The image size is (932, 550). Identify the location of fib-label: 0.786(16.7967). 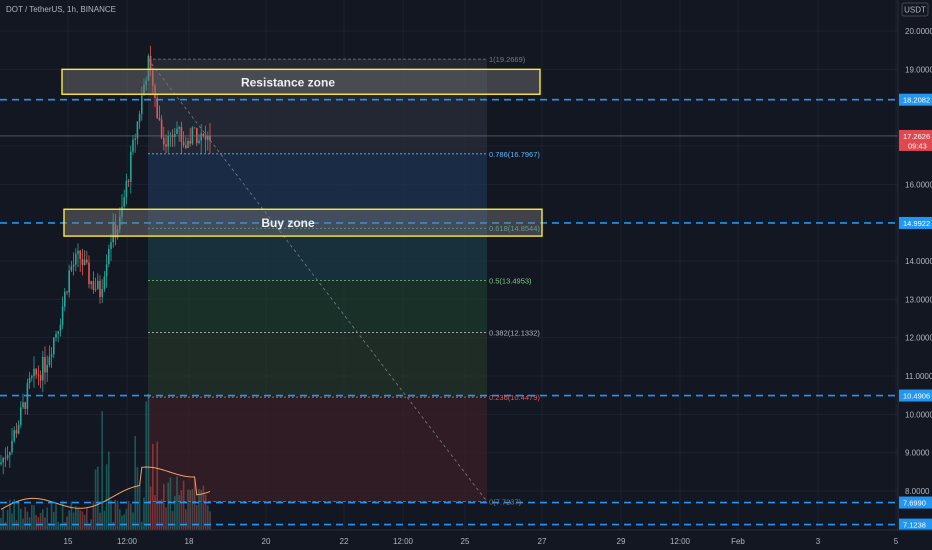
(514, 154).